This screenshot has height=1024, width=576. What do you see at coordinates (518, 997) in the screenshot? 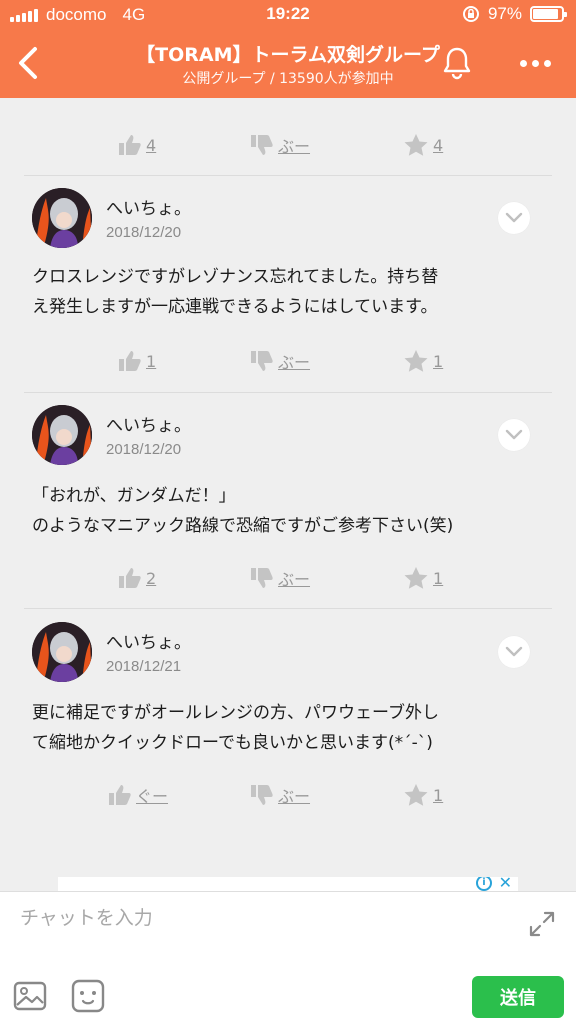
I see `send-button: 送信` at bounding box center [518, 997].